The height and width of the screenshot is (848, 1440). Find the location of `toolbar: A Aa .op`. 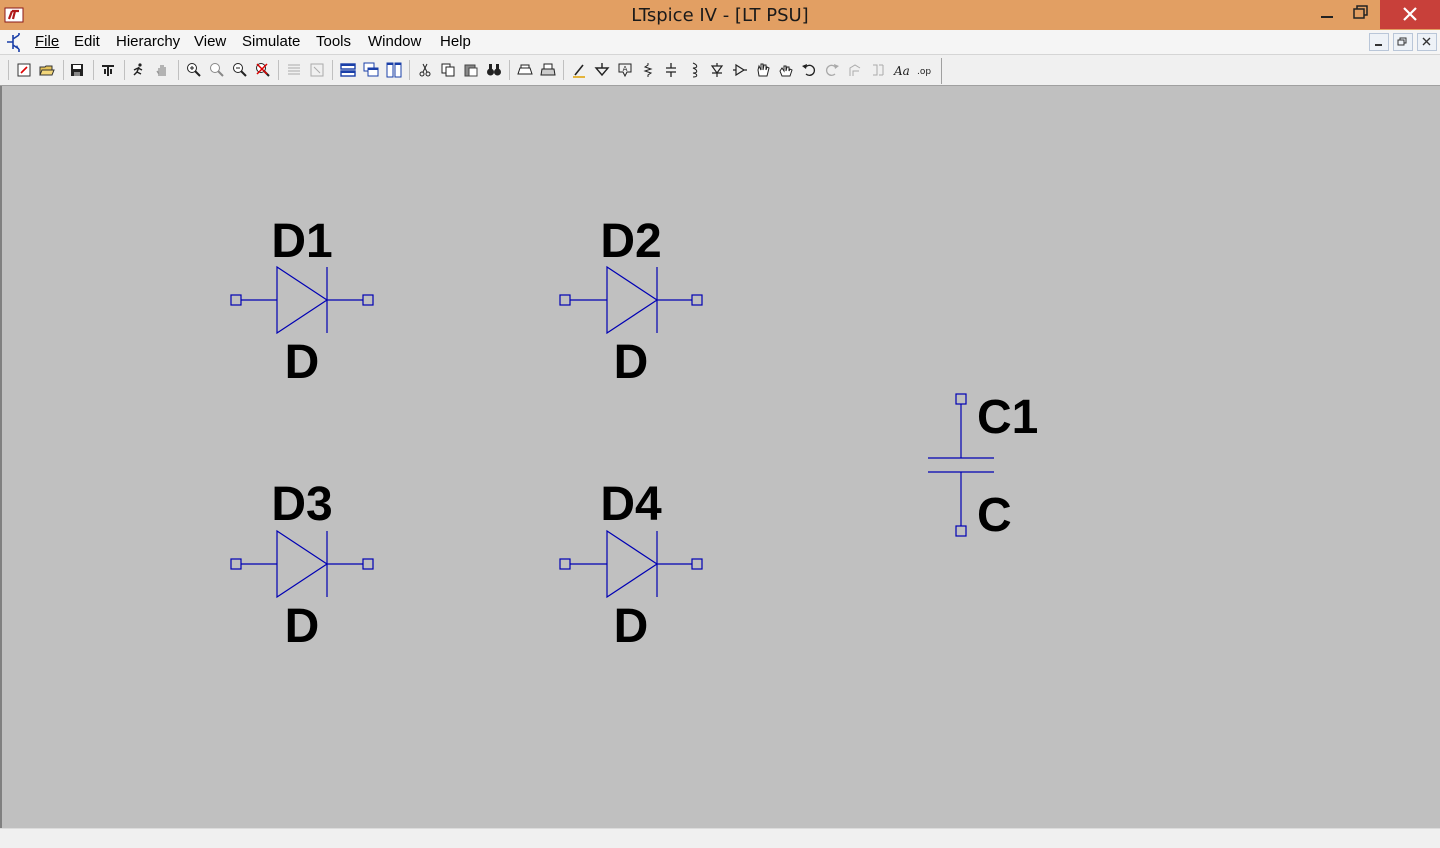

toolbar: A Aa .op is located at coordinates (720, 70).